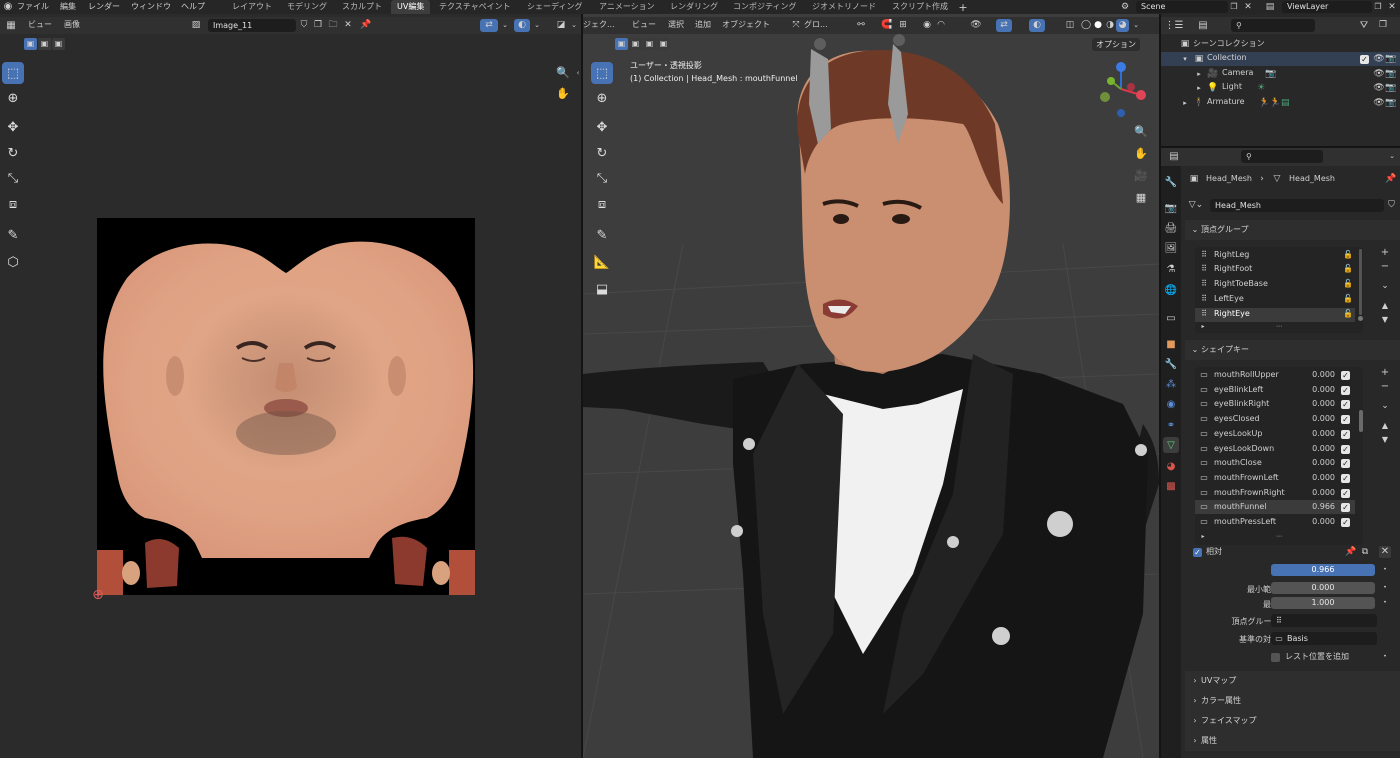  What do you see at coordinates (1385, 267) in the screenshot?
I see `remove-vertex-group-icon: −` at bounding box center [1385, 267].